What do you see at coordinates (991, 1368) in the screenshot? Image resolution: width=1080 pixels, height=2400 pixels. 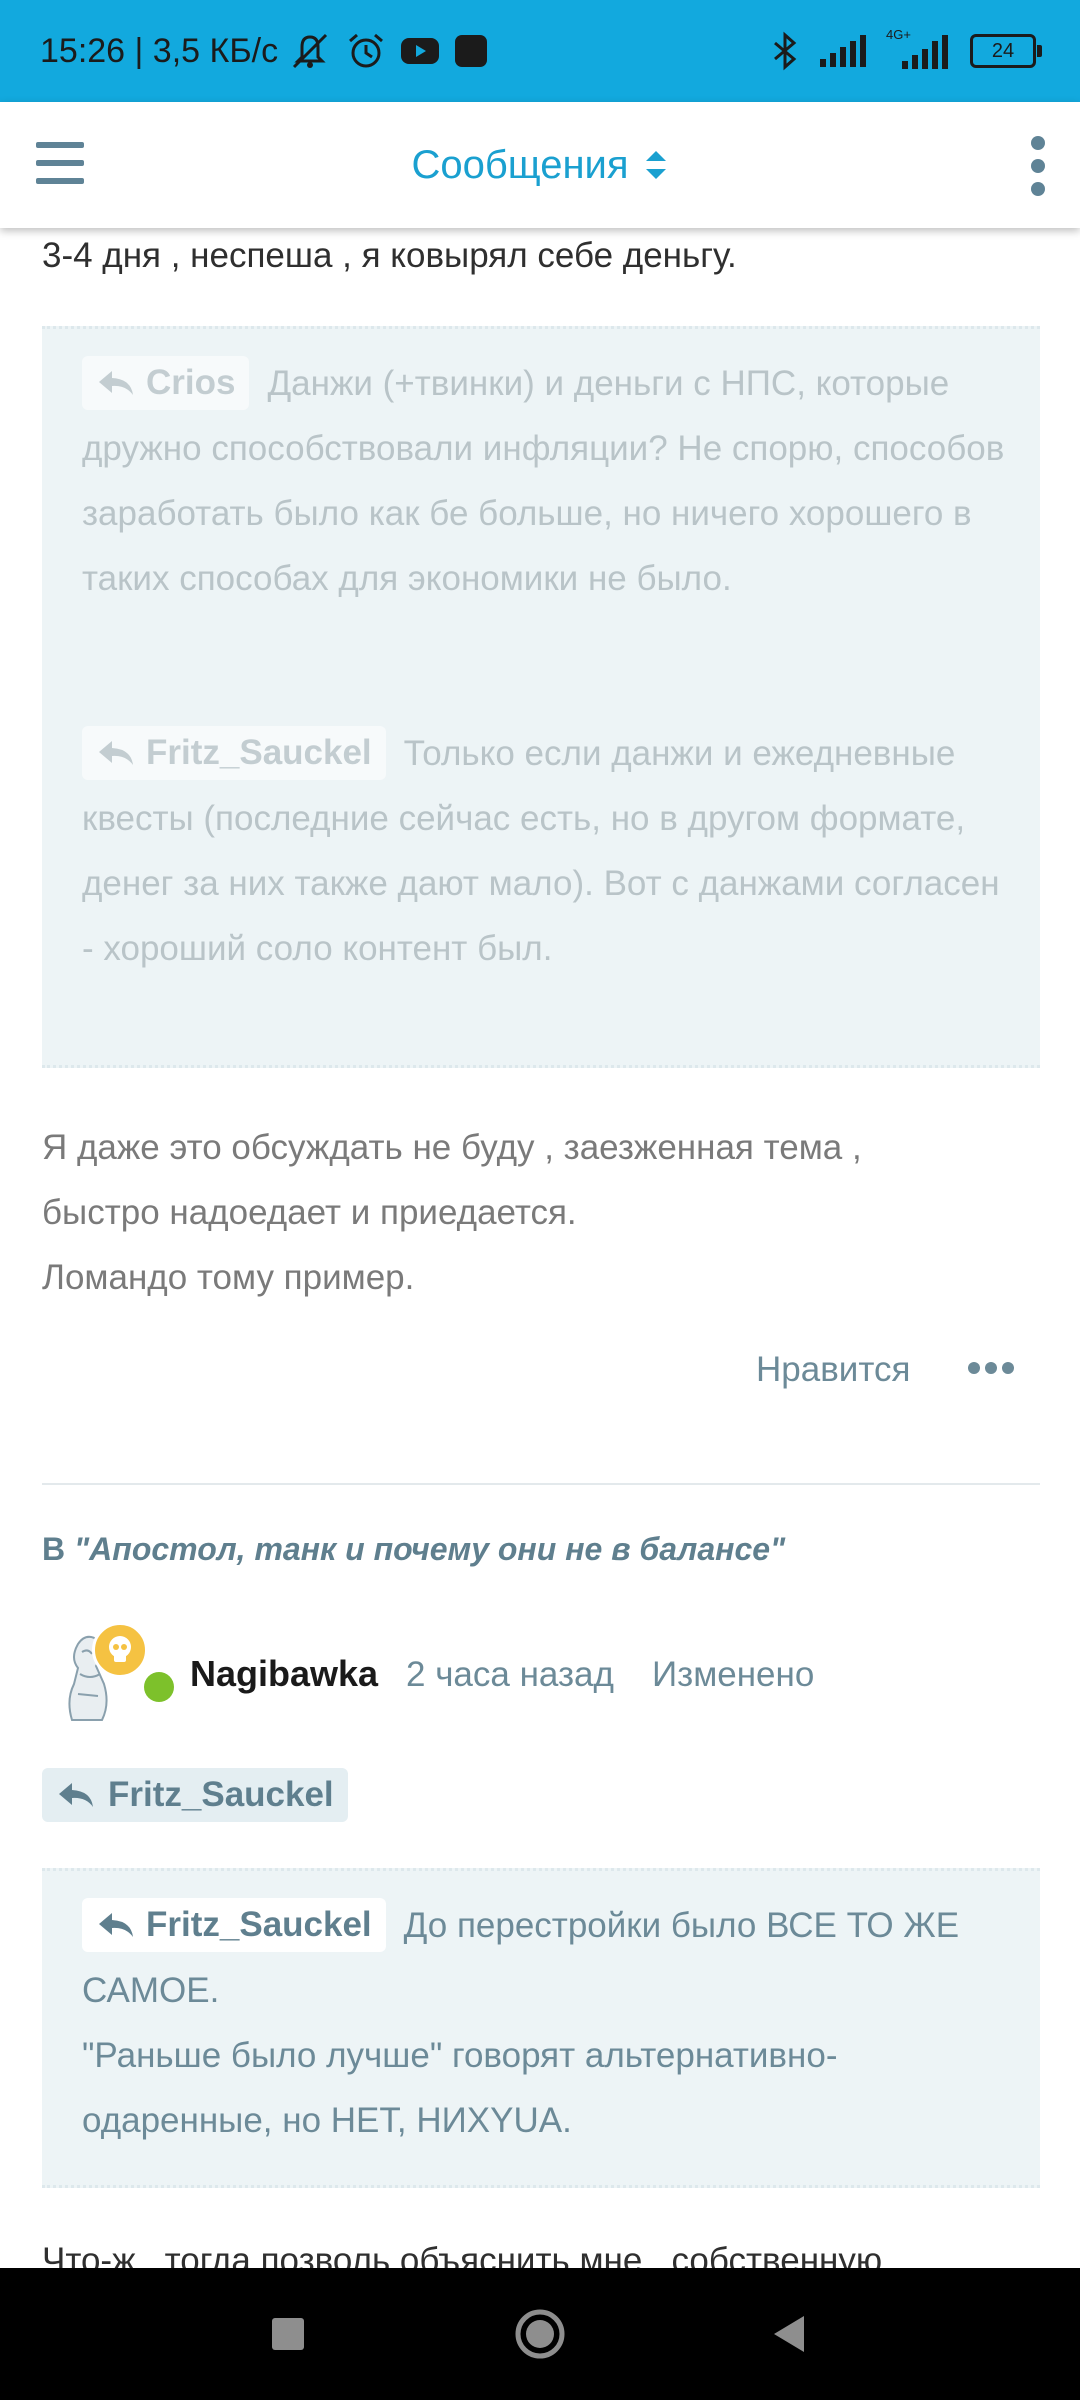 I see `more-horiz-icon` at bounding box center [991, 1368].